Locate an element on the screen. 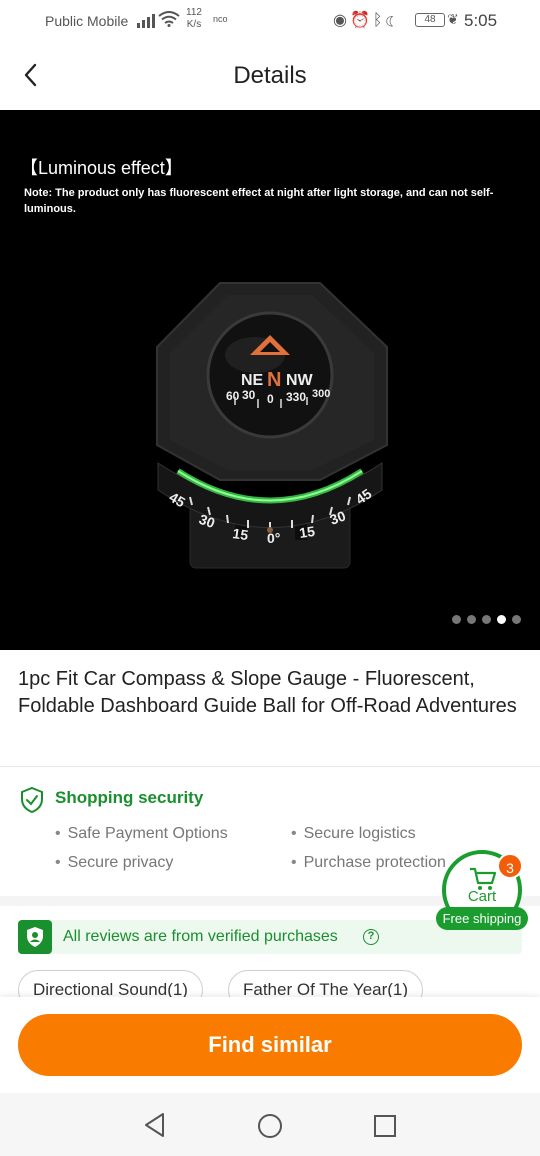 The height and width of the screenshot is (1156, 540). svg-text: 330 is located at coordinates (296, 397).